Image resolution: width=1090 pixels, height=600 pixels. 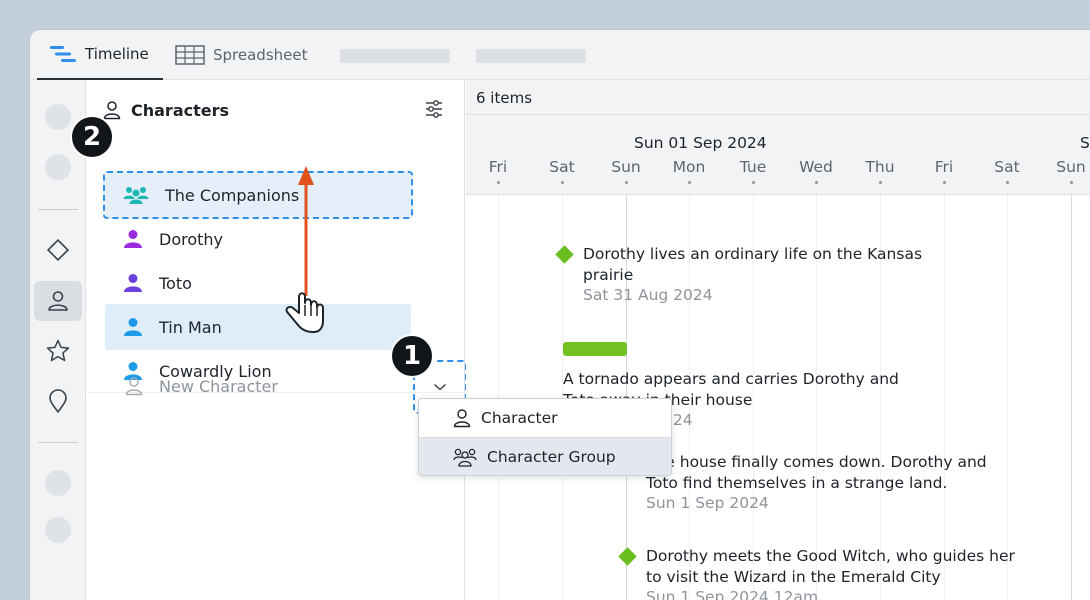 What do you see at coordinates (412, 356) in the screenshot?
I see `step-badge-1: 1` at bounding box center [412, 356].